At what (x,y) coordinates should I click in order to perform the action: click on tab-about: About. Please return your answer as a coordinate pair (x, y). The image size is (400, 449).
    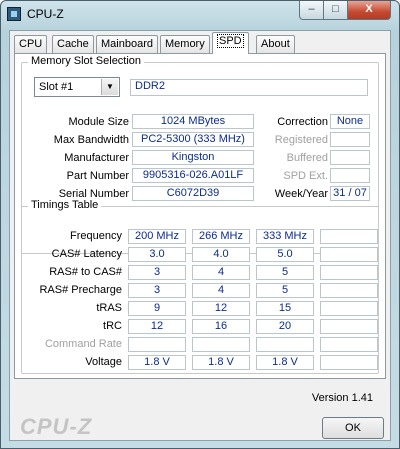
    Looking at the image, I should click on (275, 44).